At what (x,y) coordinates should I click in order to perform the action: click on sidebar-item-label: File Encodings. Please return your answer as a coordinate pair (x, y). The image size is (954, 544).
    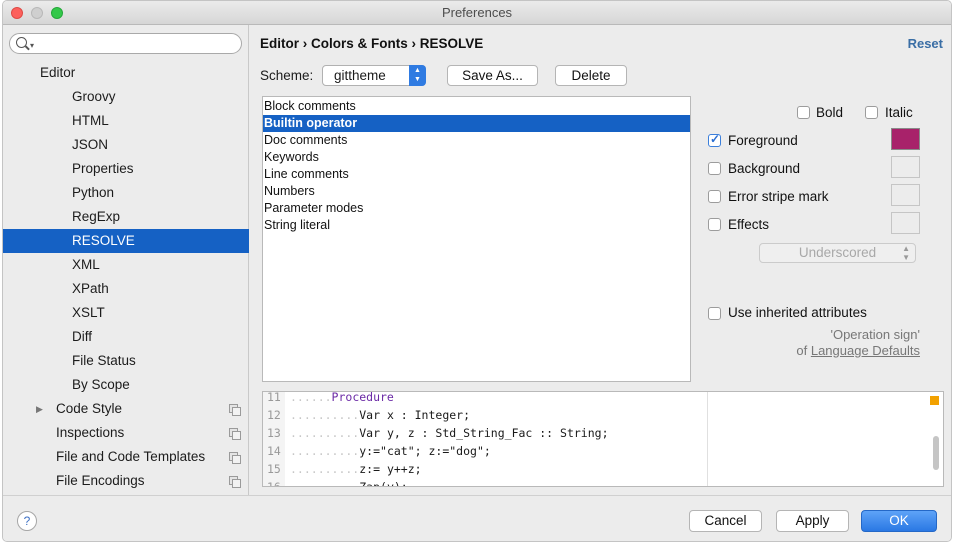
    Looking at the image, I should click on (100, 480).